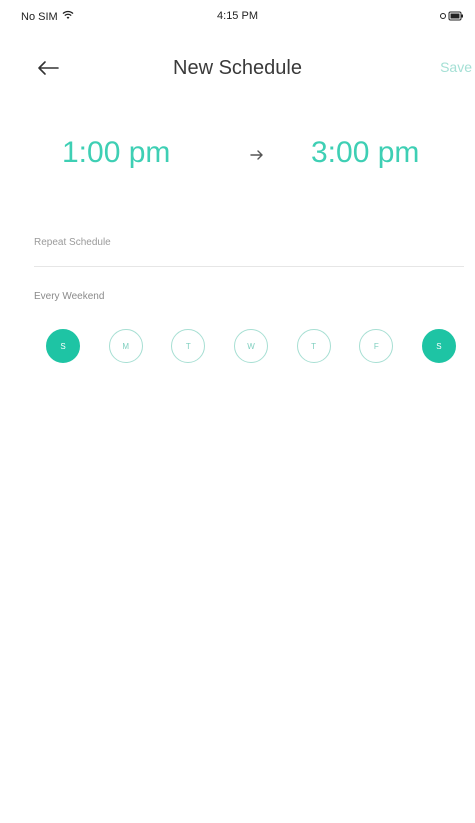  What do you see at coordinates (257, 154) in the screenshot?
I see `right-arrow-icon` at bounding box center [257, 154].